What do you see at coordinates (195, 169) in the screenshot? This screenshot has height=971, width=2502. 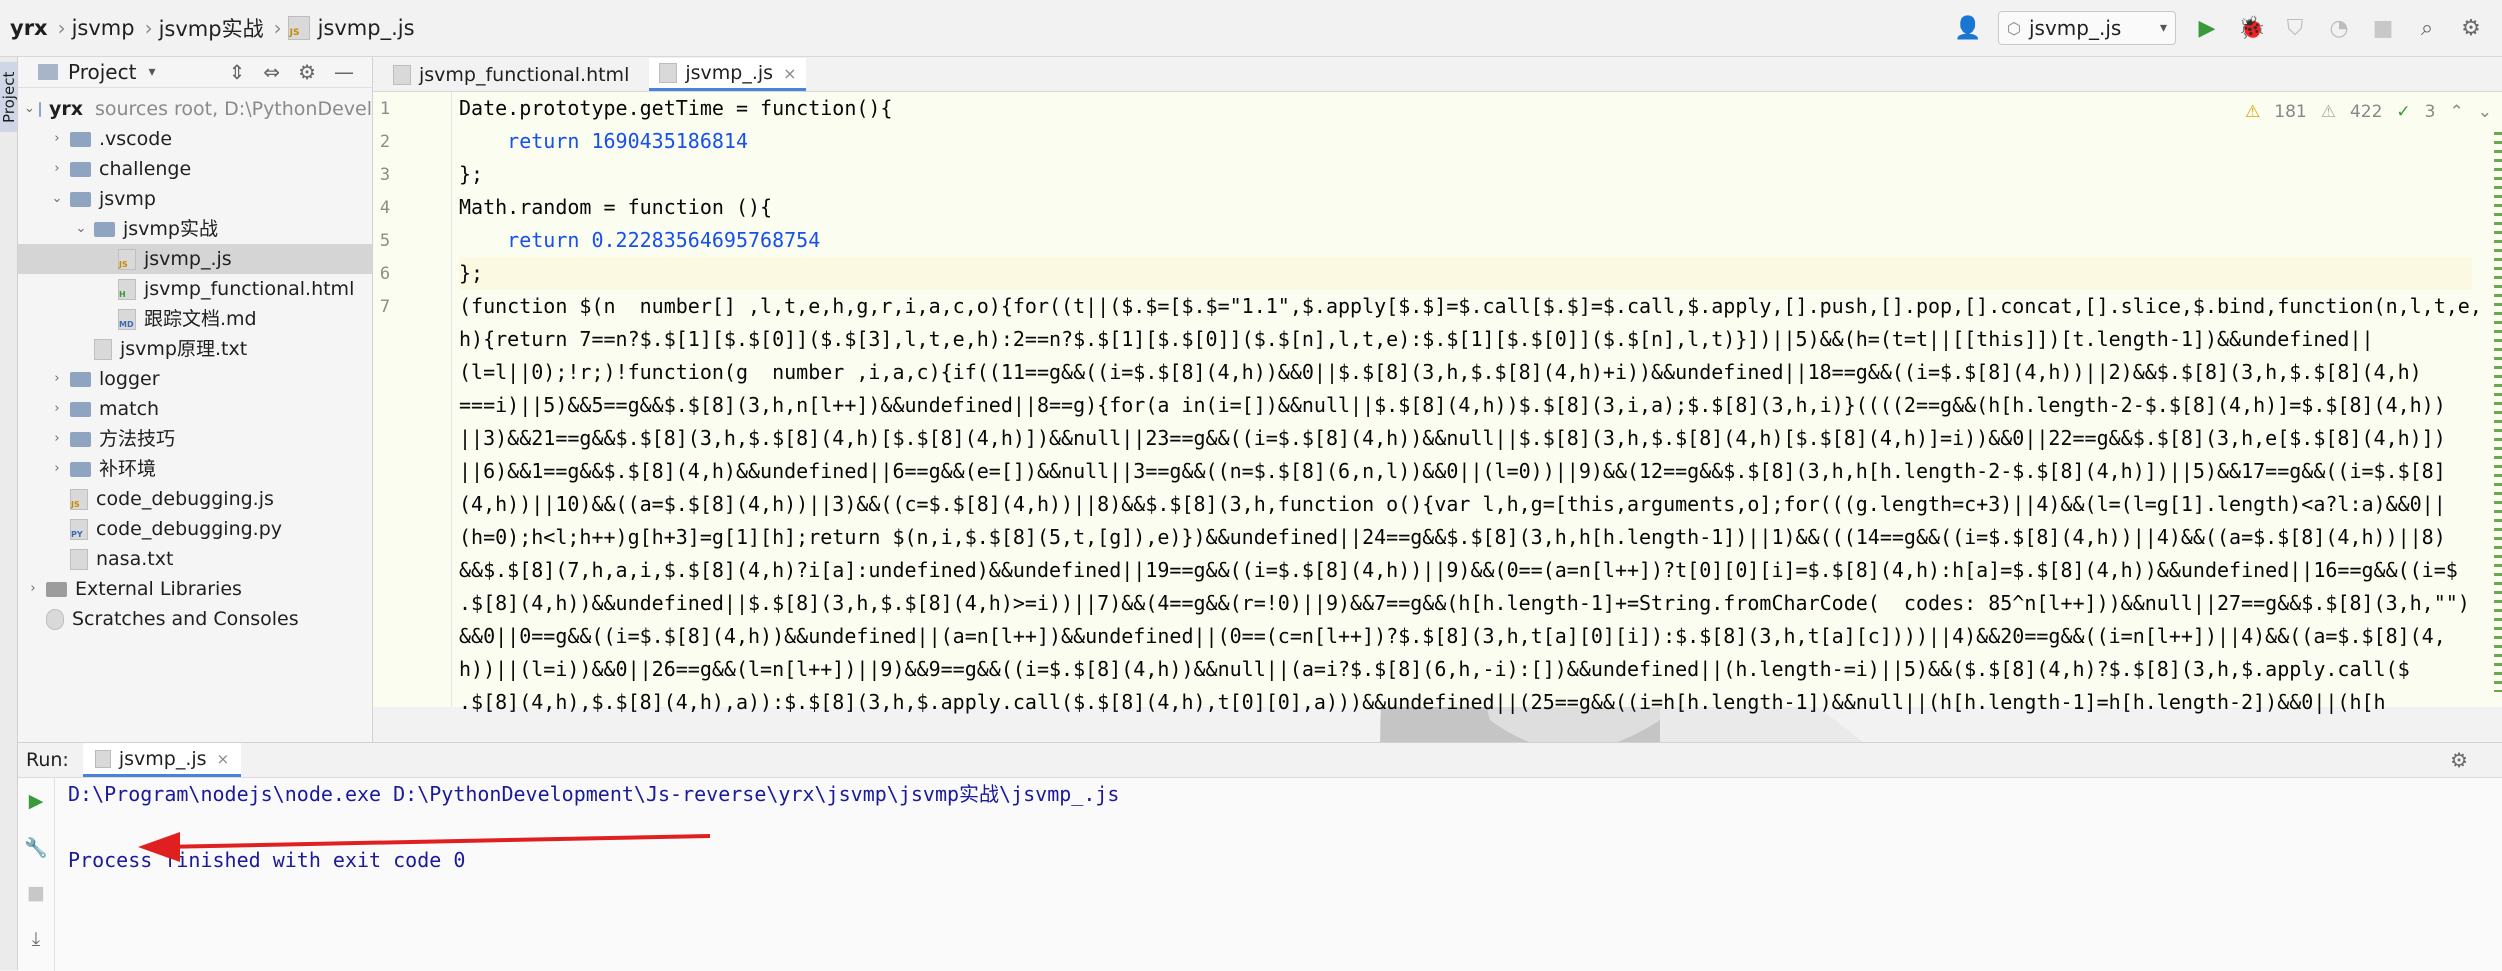 I see `tree-item: › challenge` at bounding box center [195, 169].